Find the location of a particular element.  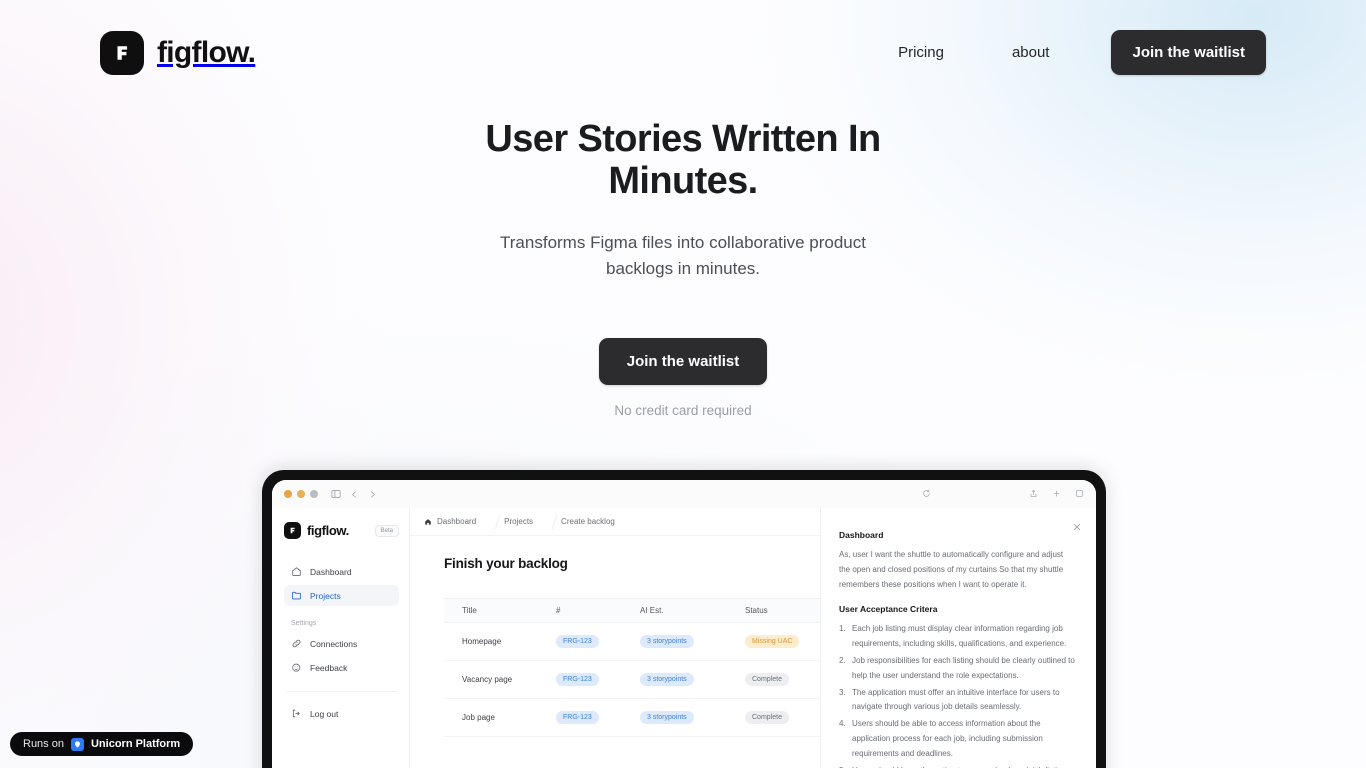

share-icon is located at coordinates (1033, 494).